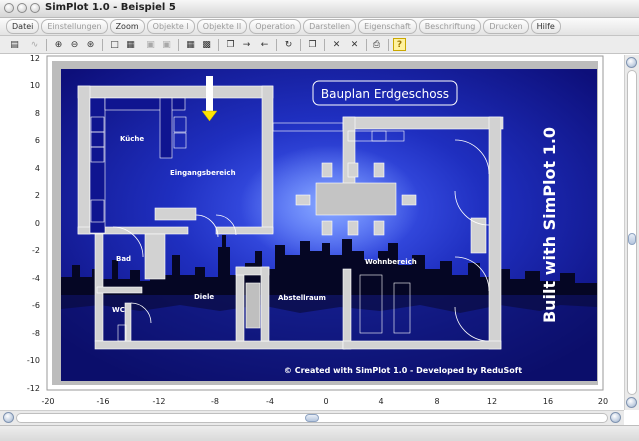 This screenshot has height=441, width=639. What do you see at coordinates (319, 45) in the screenshot?
I see `toolbar: ▤ ∿ ⊕ ⊖ ⊛ □ ▦ ▣ ▣ ▦ ▩ ❐ → ← ↻ ❐ ✕ ✕ ⎙ ?` at bounding box center [319, 45].